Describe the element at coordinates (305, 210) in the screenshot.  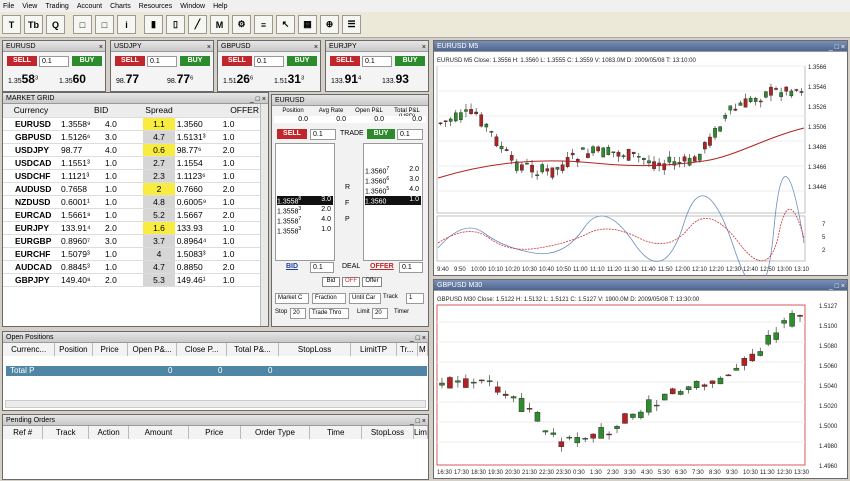
I see `bid-level: 1.35583 2.0` at that location.